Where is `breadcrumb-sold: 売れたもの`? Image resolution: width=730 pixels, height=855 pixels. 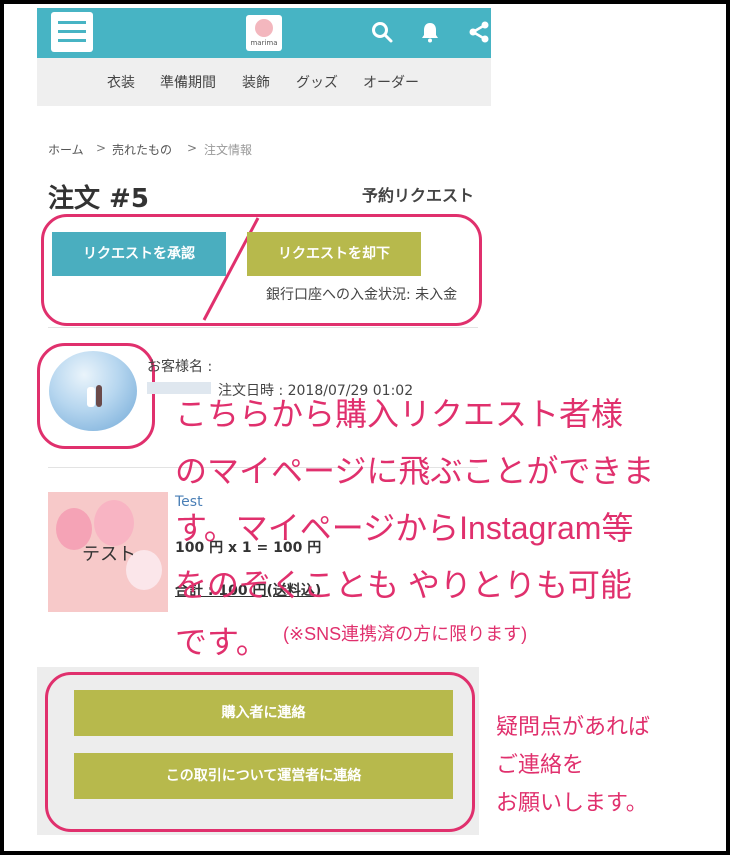
breadcrumb-sold: 売れたもの is located at coordinates (142, 149).